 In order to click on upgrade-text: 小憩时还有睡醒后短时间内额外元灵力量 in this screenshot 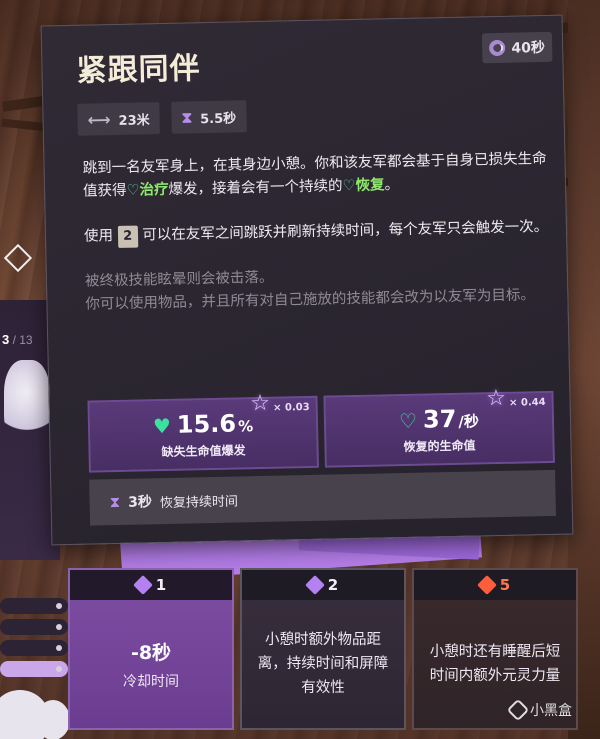, I will do `click(495, 664)`.